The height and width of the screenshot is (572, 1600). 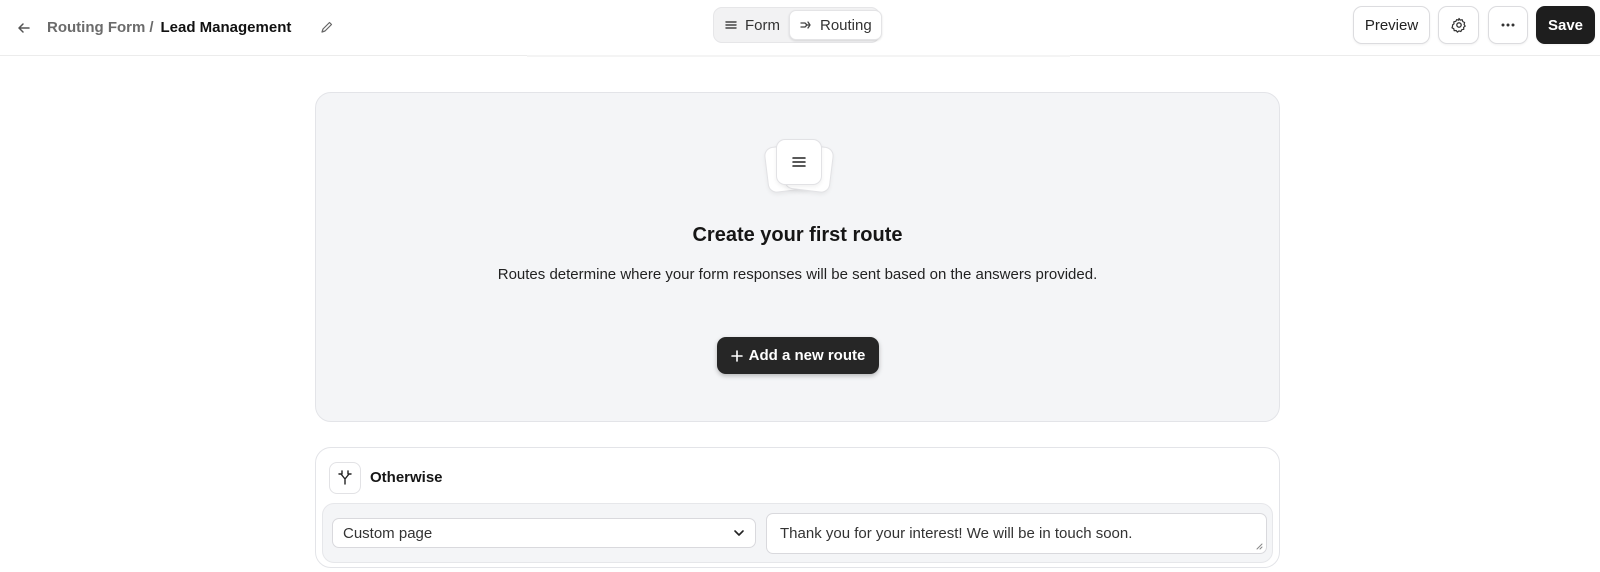 I want to click on more-options-button, so click(x=1508, y=25).